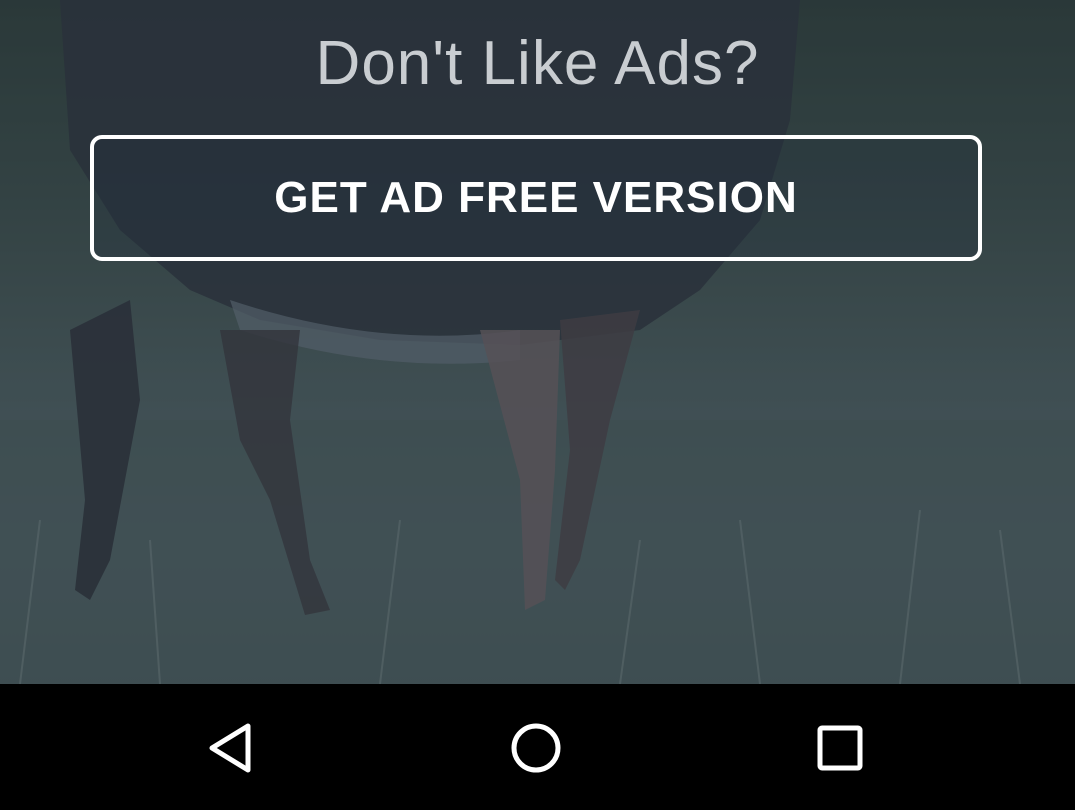 The image size is (1075, 810). I want to click on recents-icon, so click(840, 748).